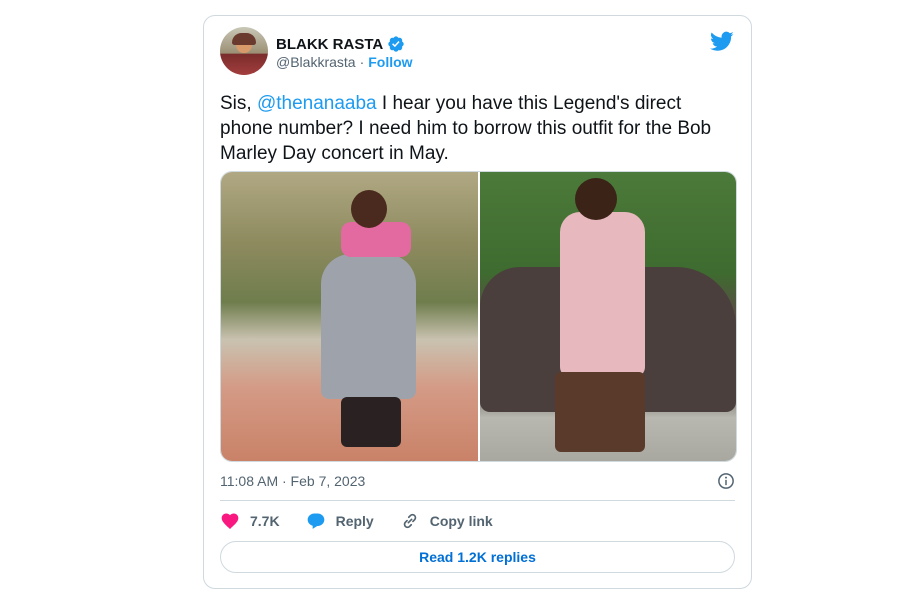 The height and width of the screenshot is (599, 908). I want to click on photo-right, so click(608, 316).